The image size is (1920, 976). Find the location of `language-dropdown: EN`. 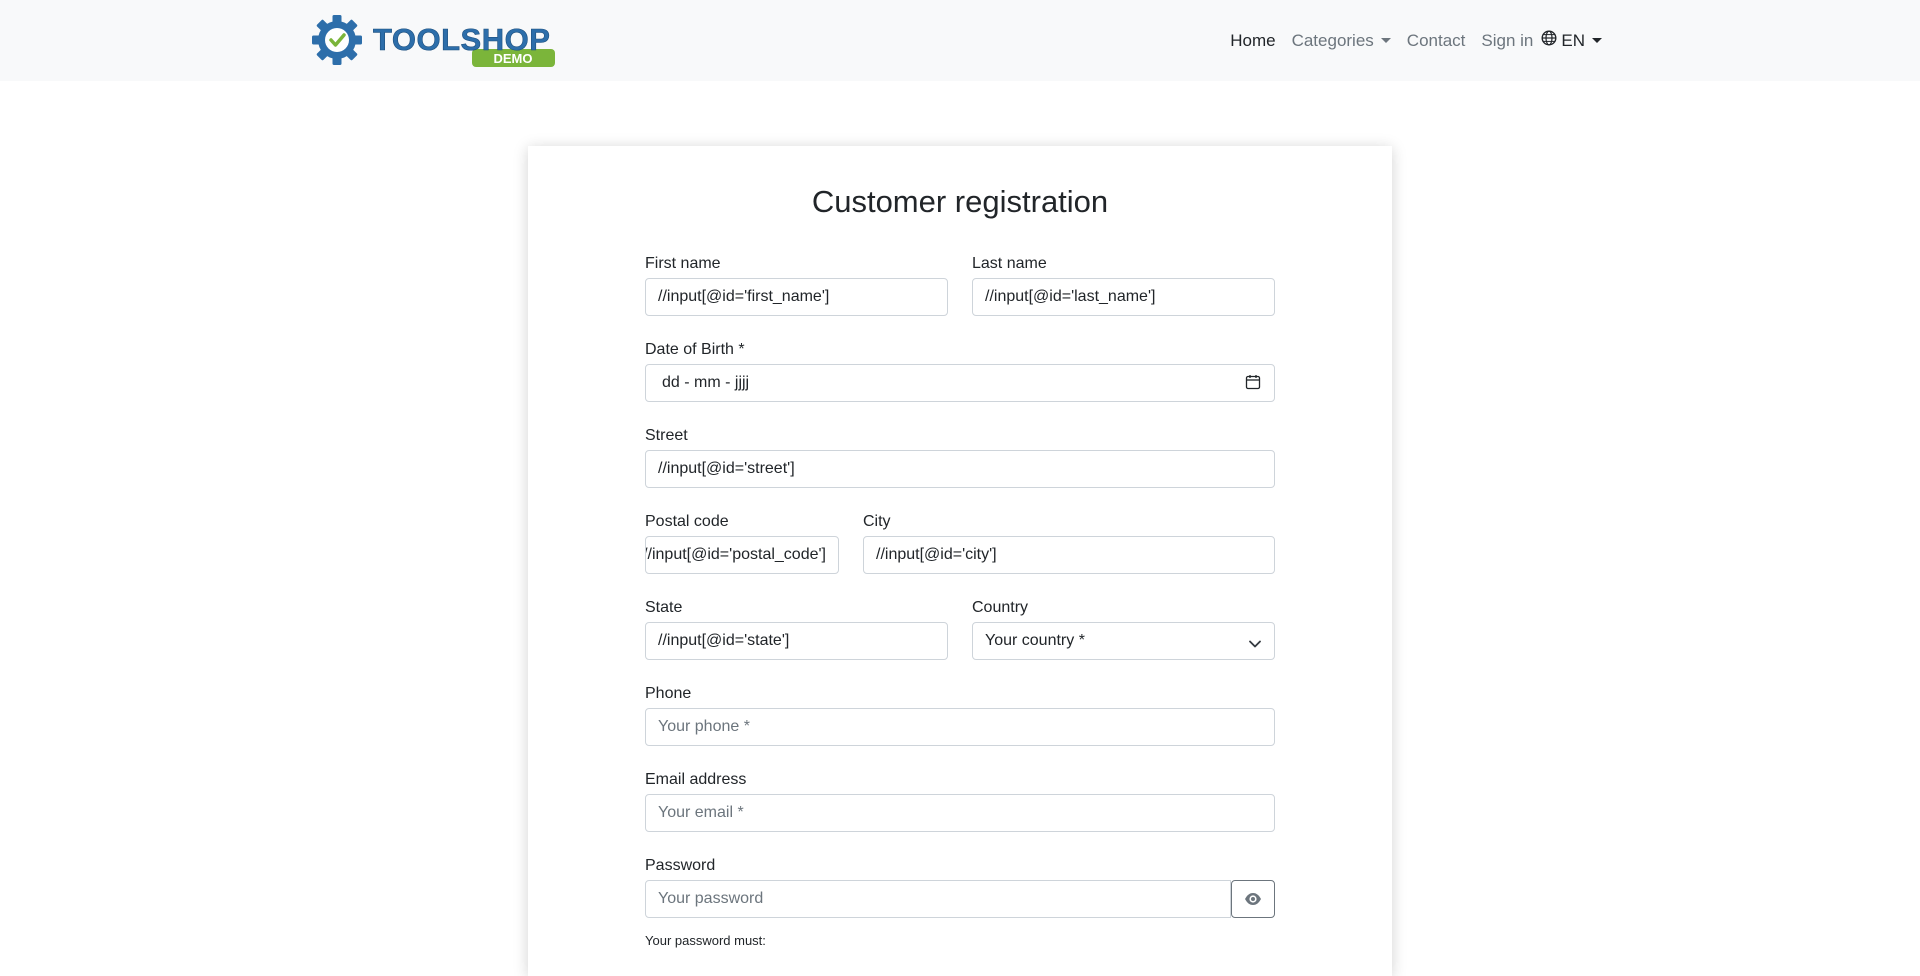

language-dropdown: EN is located at coordinates (1573, 40).